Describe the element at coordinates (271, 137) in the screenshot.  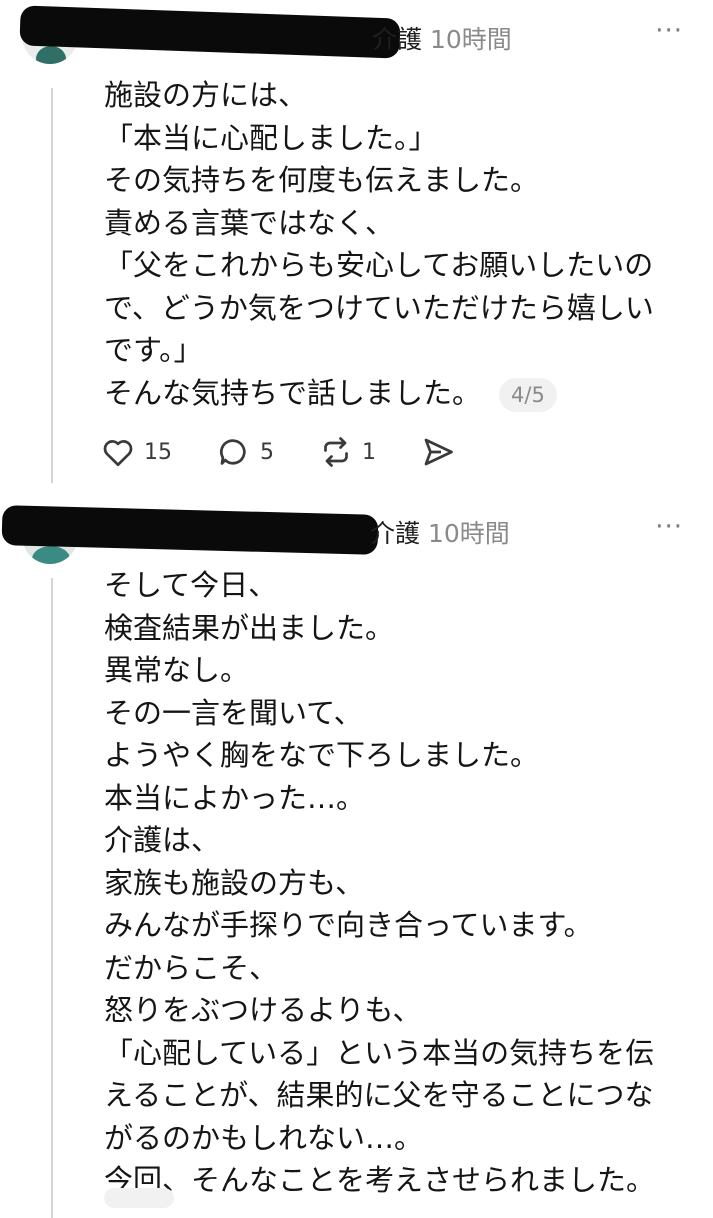
I see `text-line: 「本当に心配しました。」` at that location.